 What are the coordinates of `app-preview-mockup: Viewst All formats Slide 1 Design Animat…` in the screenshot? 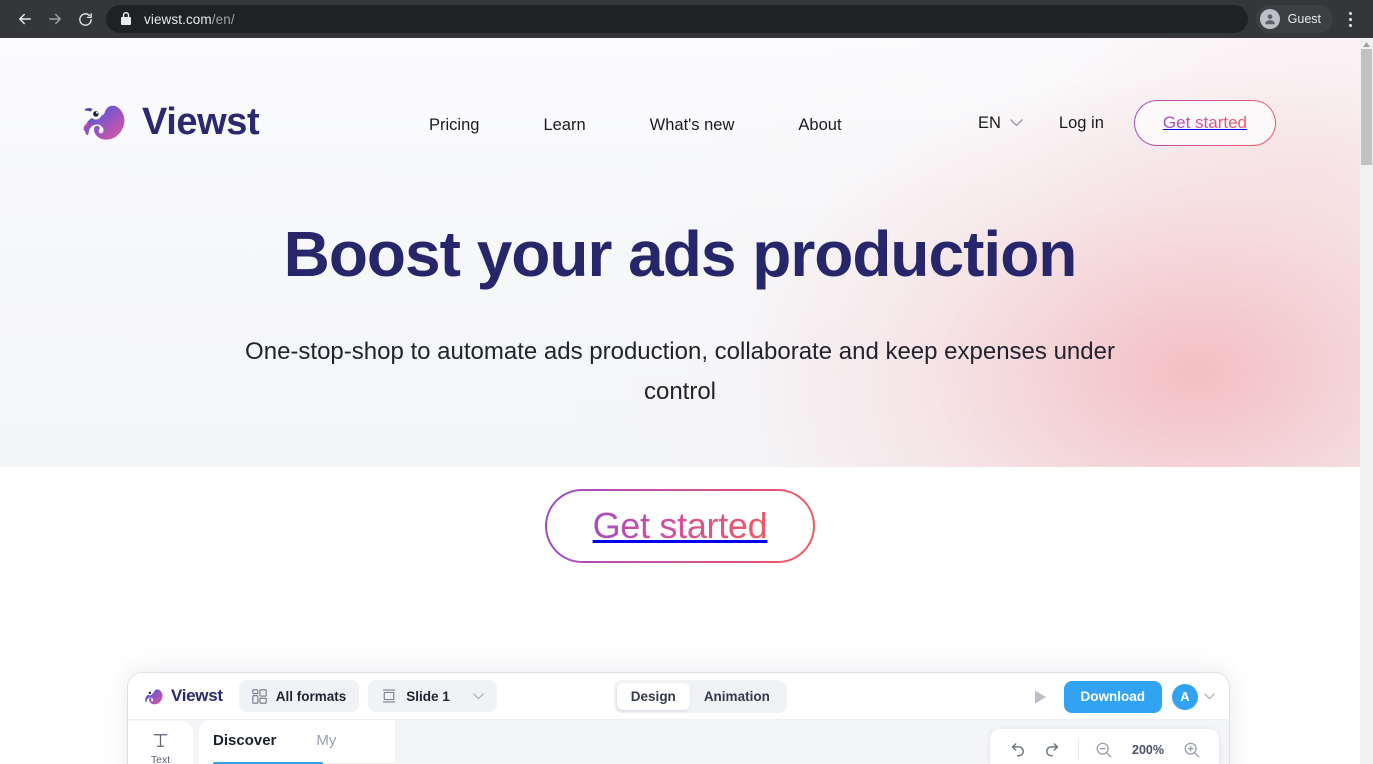 It's located at (678, 718).